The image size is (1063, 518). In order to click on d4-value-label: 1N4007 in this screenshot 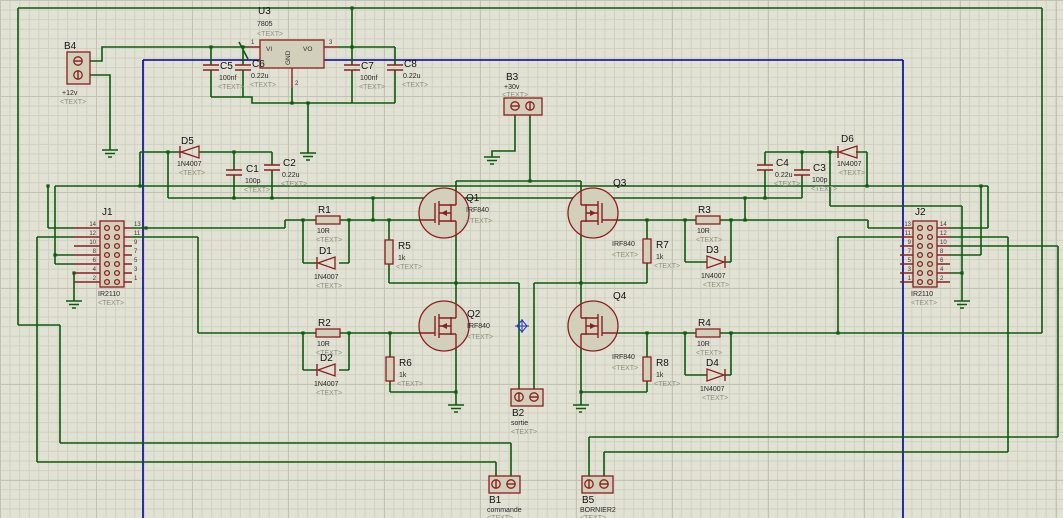, I will do `click(712, 389)`.